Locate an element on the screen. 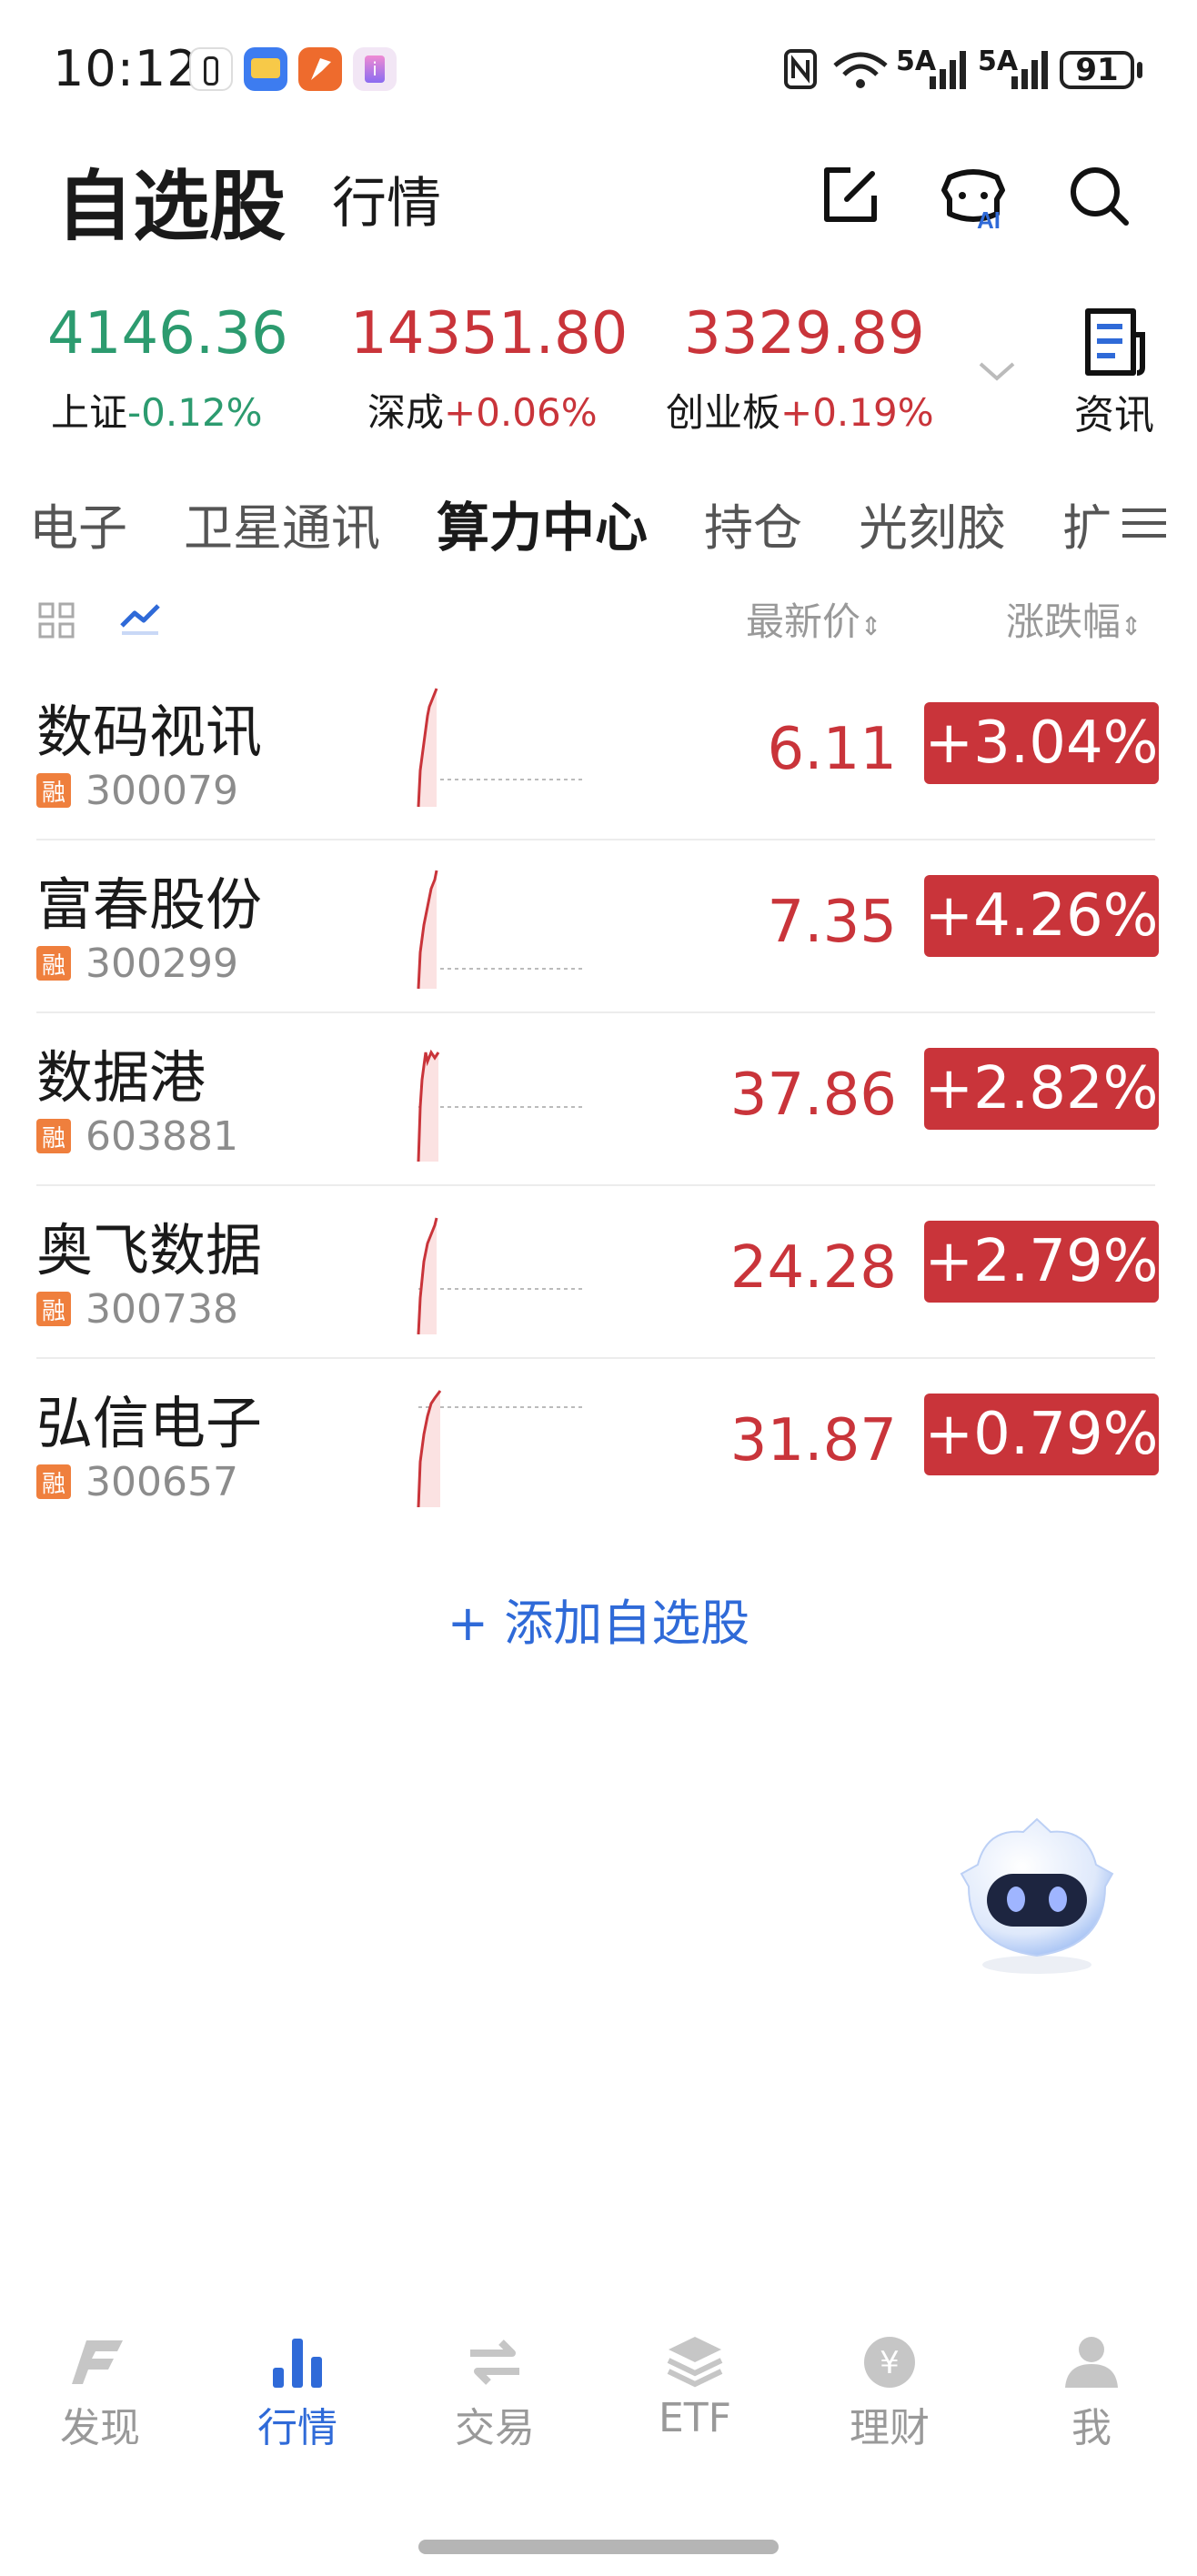  wifi-icon is located at coordinates (860, 70).